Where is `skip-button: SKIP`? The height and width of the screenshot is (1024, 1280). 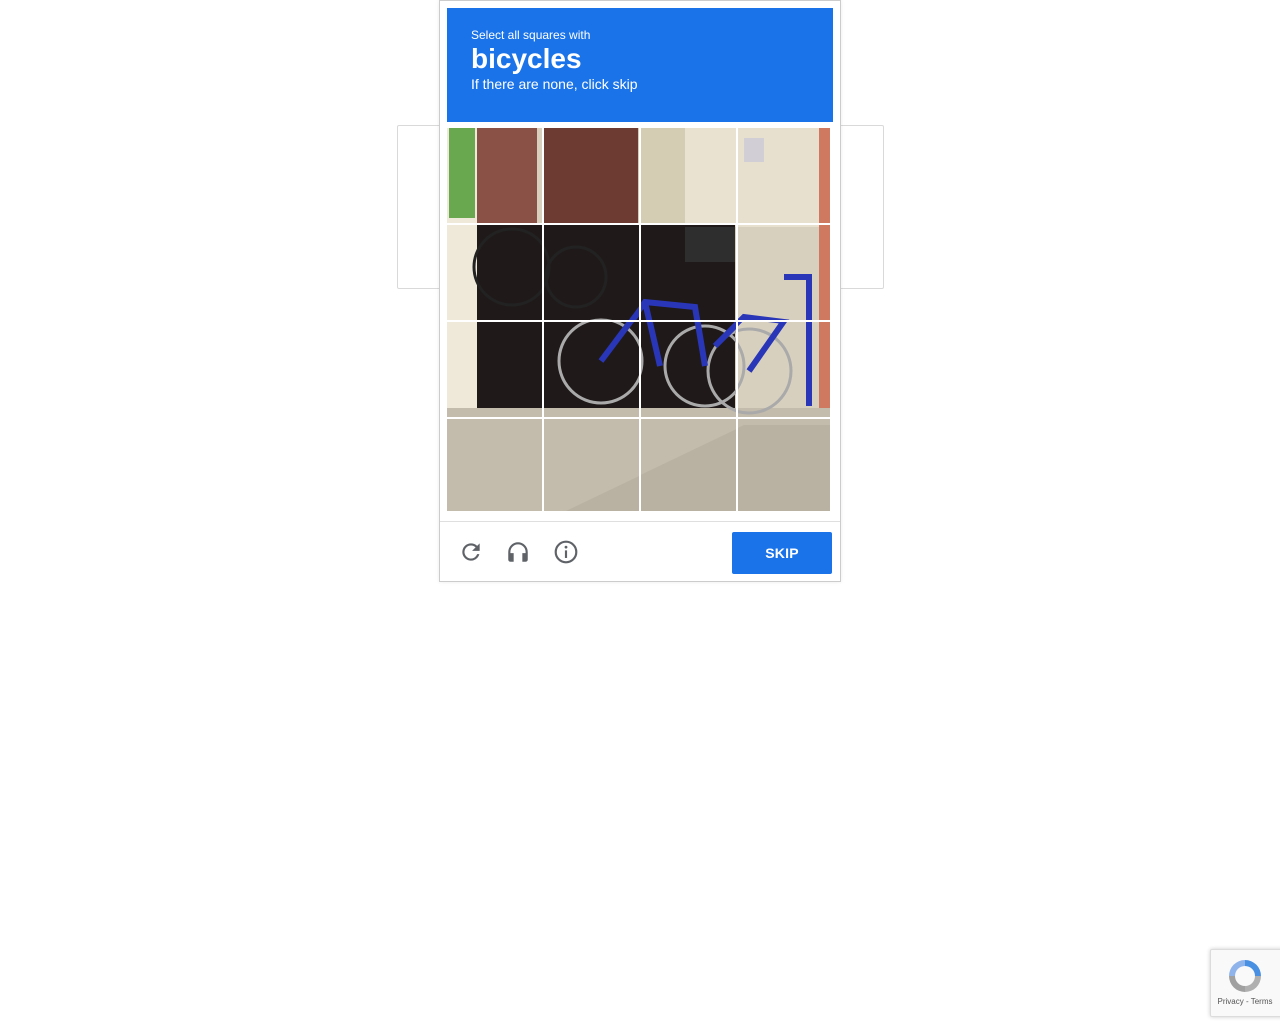
skip-button: SKIP is located at coordinates (782, 553).